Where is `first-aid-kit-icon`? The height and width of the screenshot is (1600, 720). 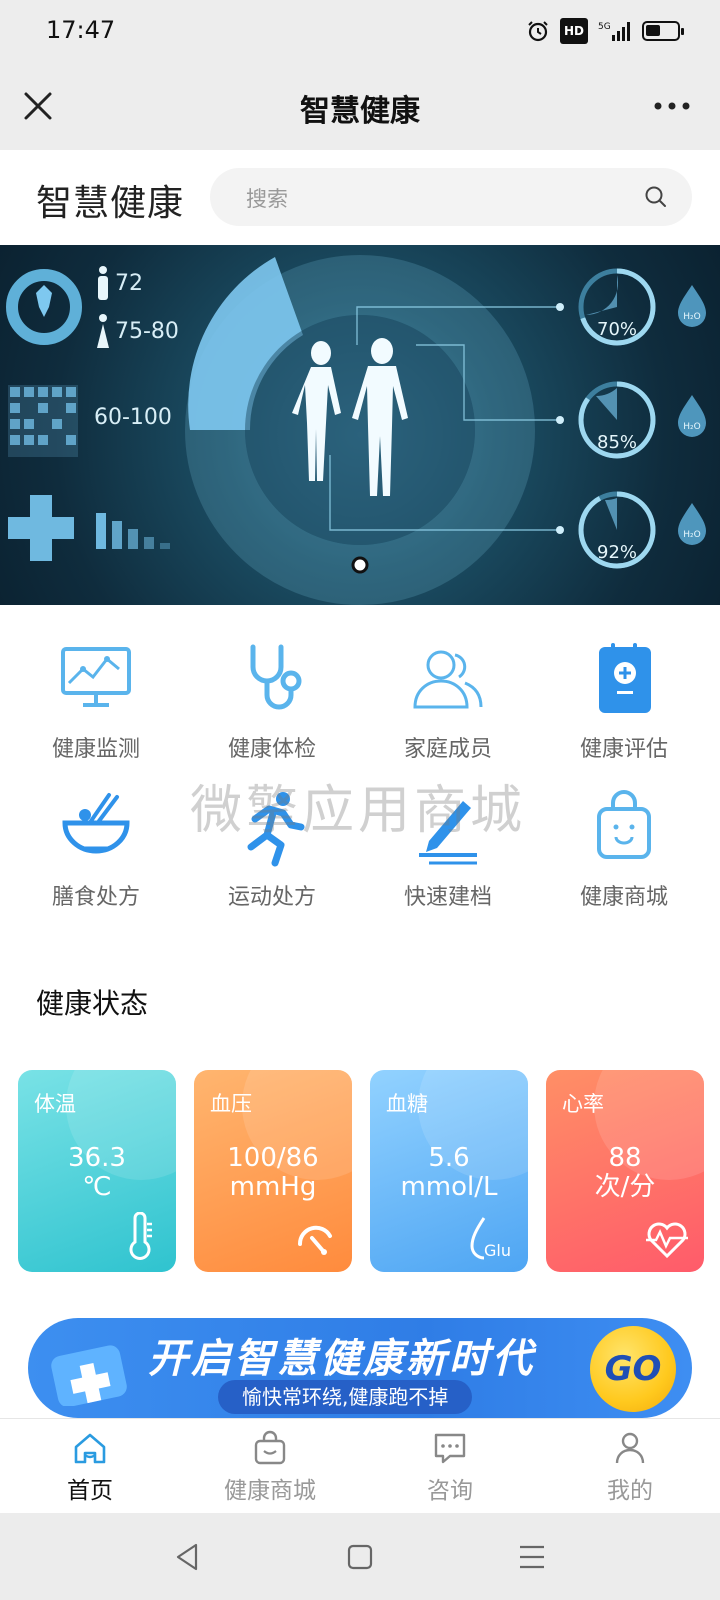
first-aid-kit-icon is located at coordinates (89, 1375).